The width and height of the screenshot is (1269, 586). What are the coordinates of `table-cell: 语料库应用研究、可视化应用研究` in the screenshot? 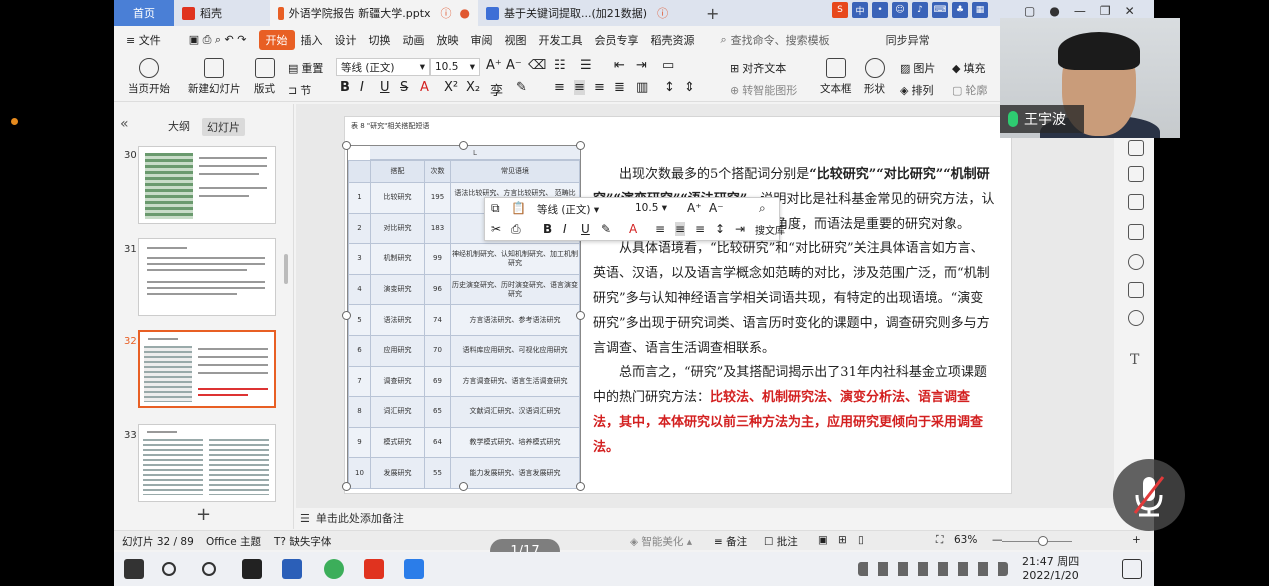 It's located at (515, 350).